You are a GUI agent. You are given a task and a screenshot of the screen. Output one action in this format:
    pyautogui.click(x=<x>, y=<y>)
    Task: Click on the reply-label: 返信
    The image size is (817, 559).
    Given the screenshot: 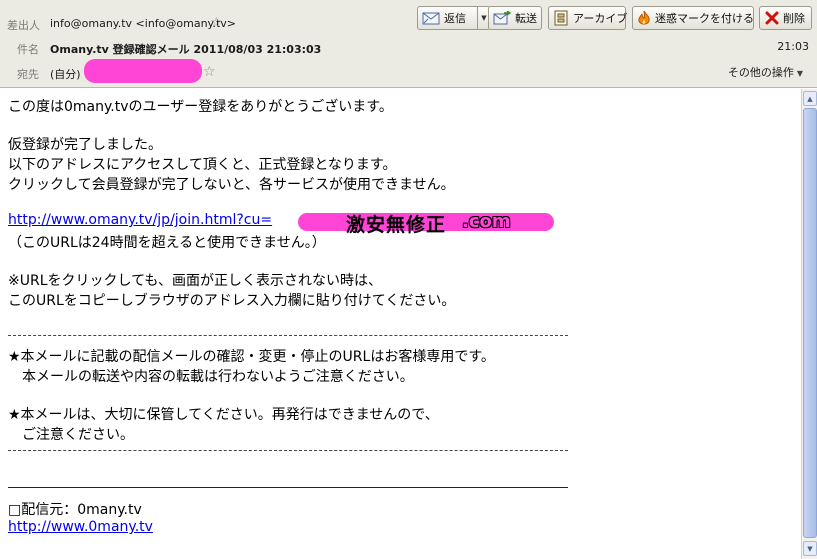 What is the action you would take?
    pyautogui.click(x=455, y=18)
    